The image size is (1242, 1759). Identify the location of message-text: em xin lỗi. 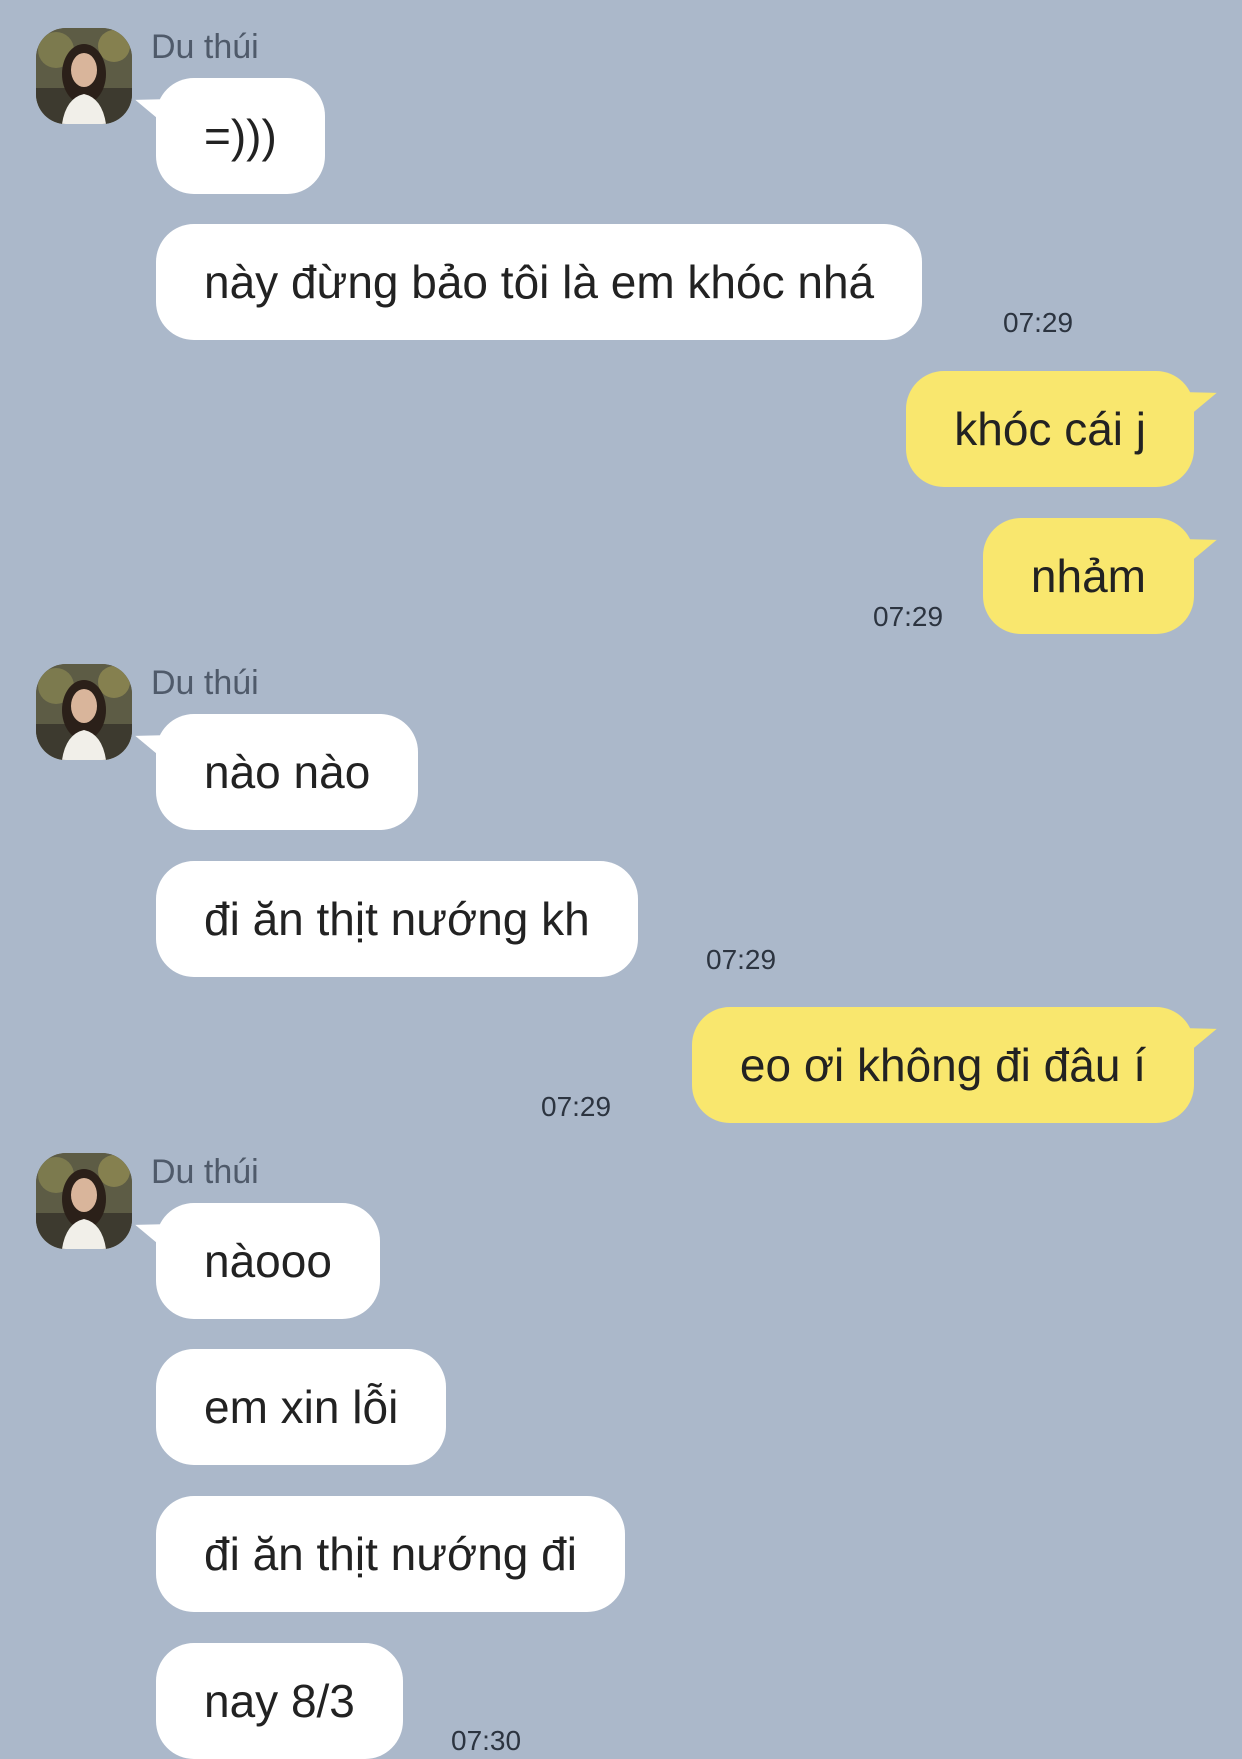
(301, 1407).